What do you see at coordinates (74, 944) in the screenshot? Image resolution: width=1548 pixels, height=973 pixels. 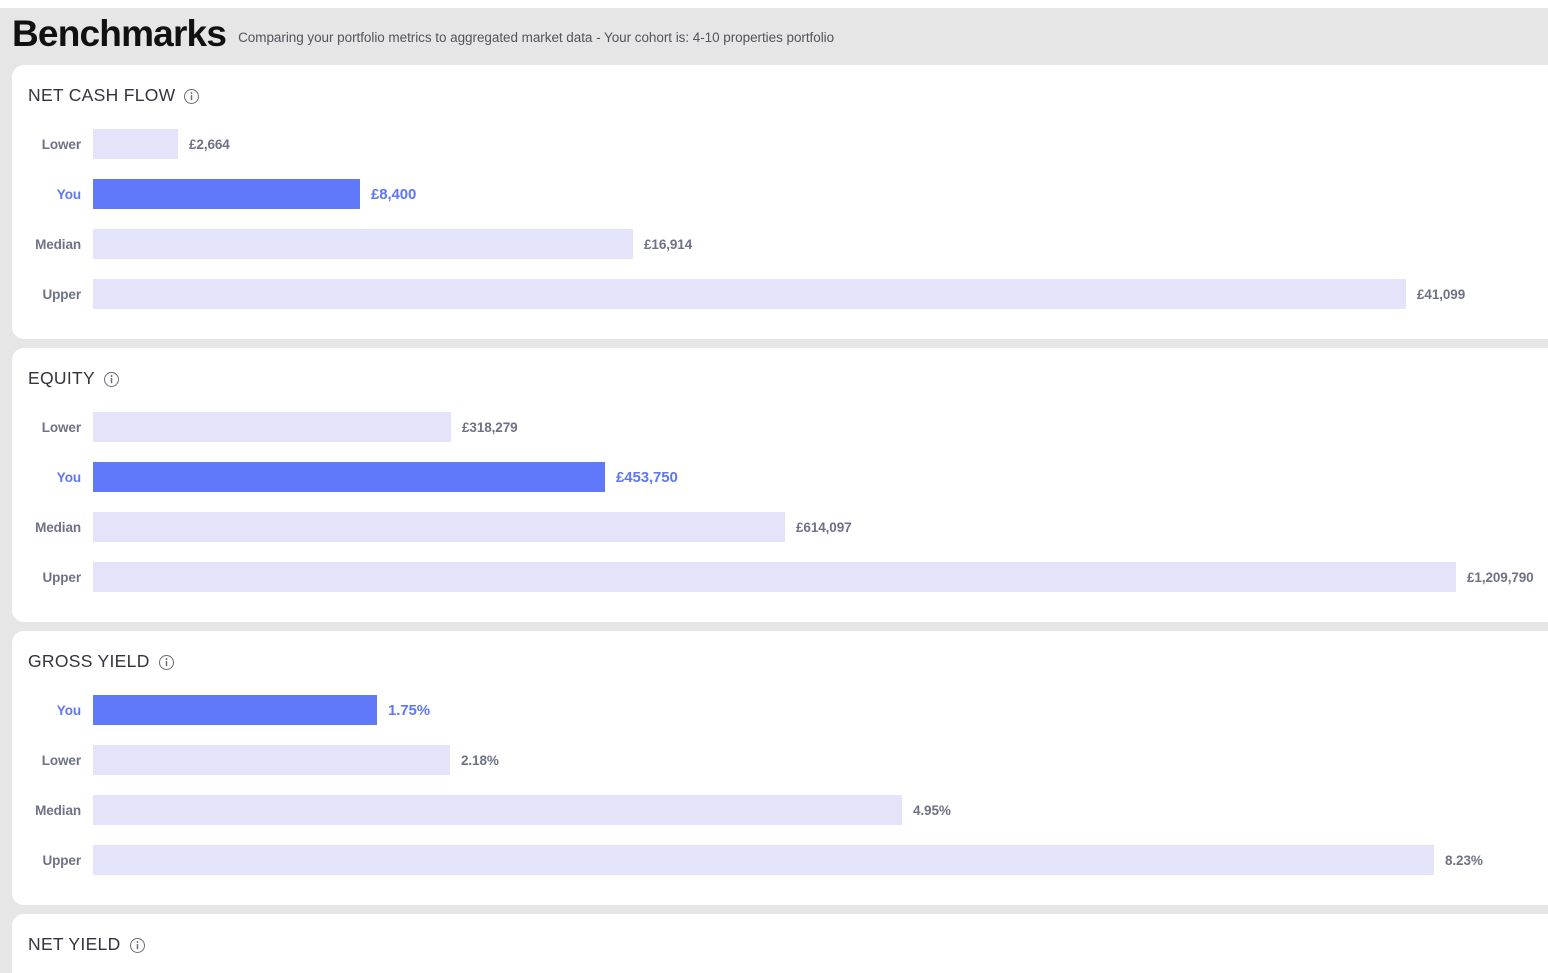 I see `card-title: NET YIELD` at bounding box center [74, 944].